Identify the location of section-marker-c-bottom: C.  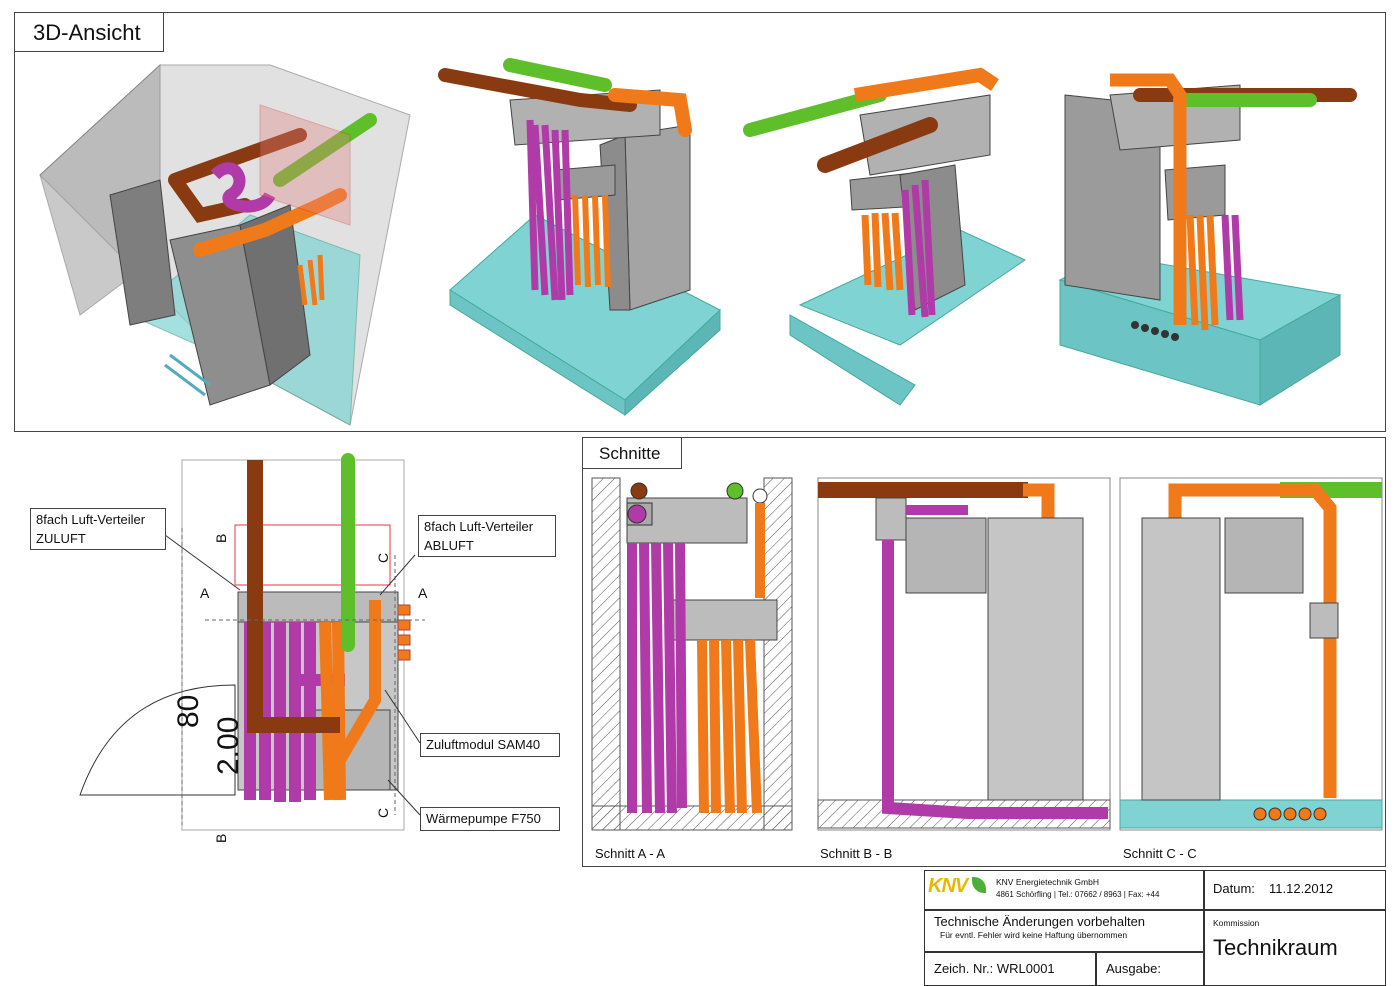
(383, 812).